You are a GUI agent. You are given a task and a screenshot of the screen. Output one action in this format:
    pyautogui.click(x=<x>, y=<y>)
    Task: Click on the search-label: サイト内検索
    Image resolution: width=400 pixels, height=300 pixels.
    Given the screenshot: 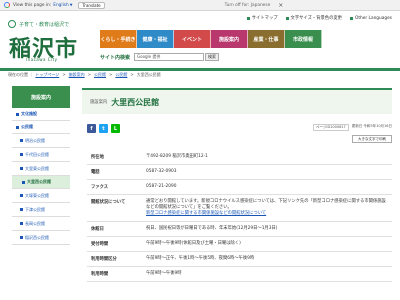 What is the action you would take?
    pyautogui.click(x=115, y=57)
    